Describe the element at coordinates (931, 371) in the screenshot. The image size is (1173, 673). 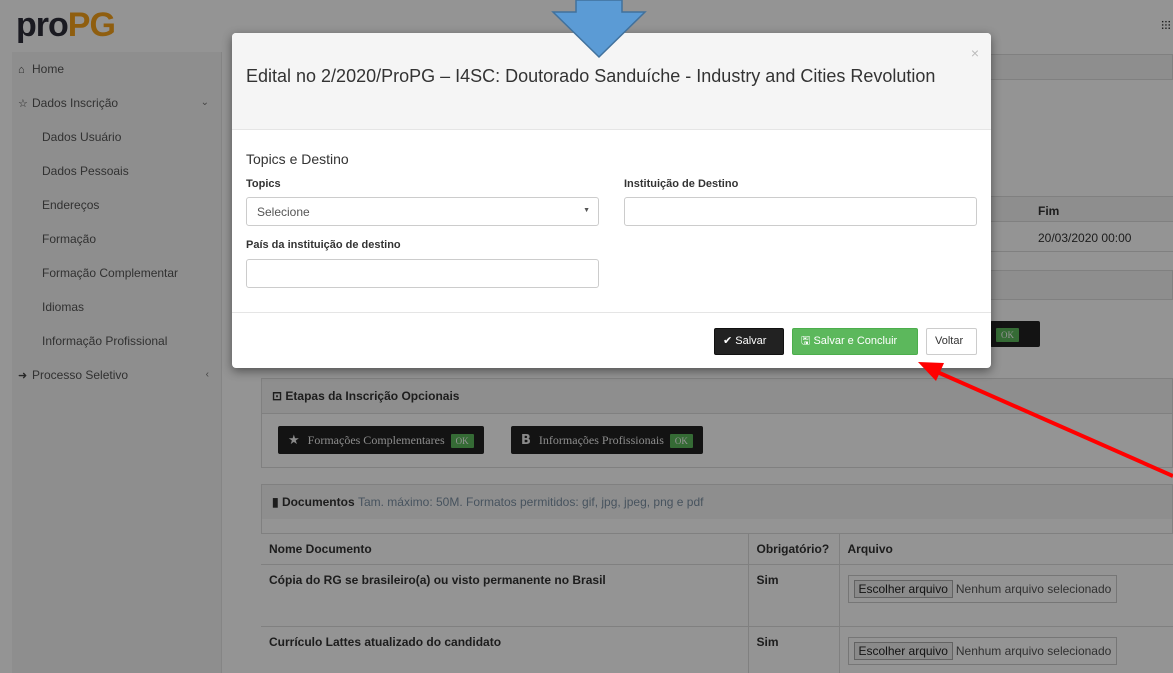
I see `annotation-red-arrow-head` at that location.